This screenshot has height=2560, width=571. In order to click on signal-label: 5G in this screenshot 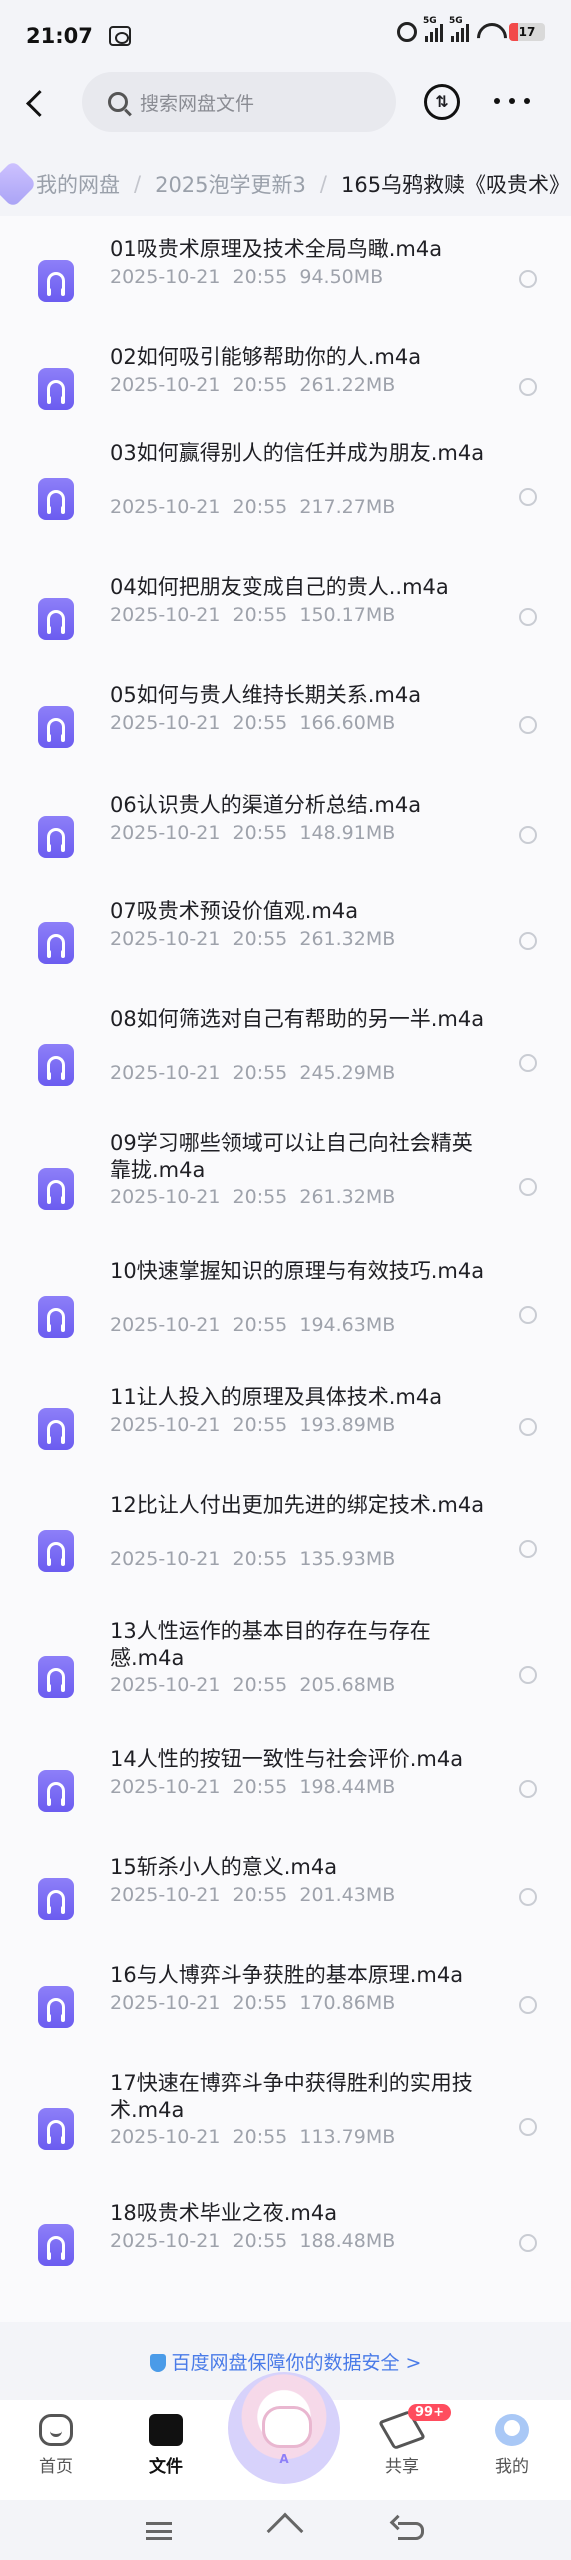, I will do `click(456, 21)`.